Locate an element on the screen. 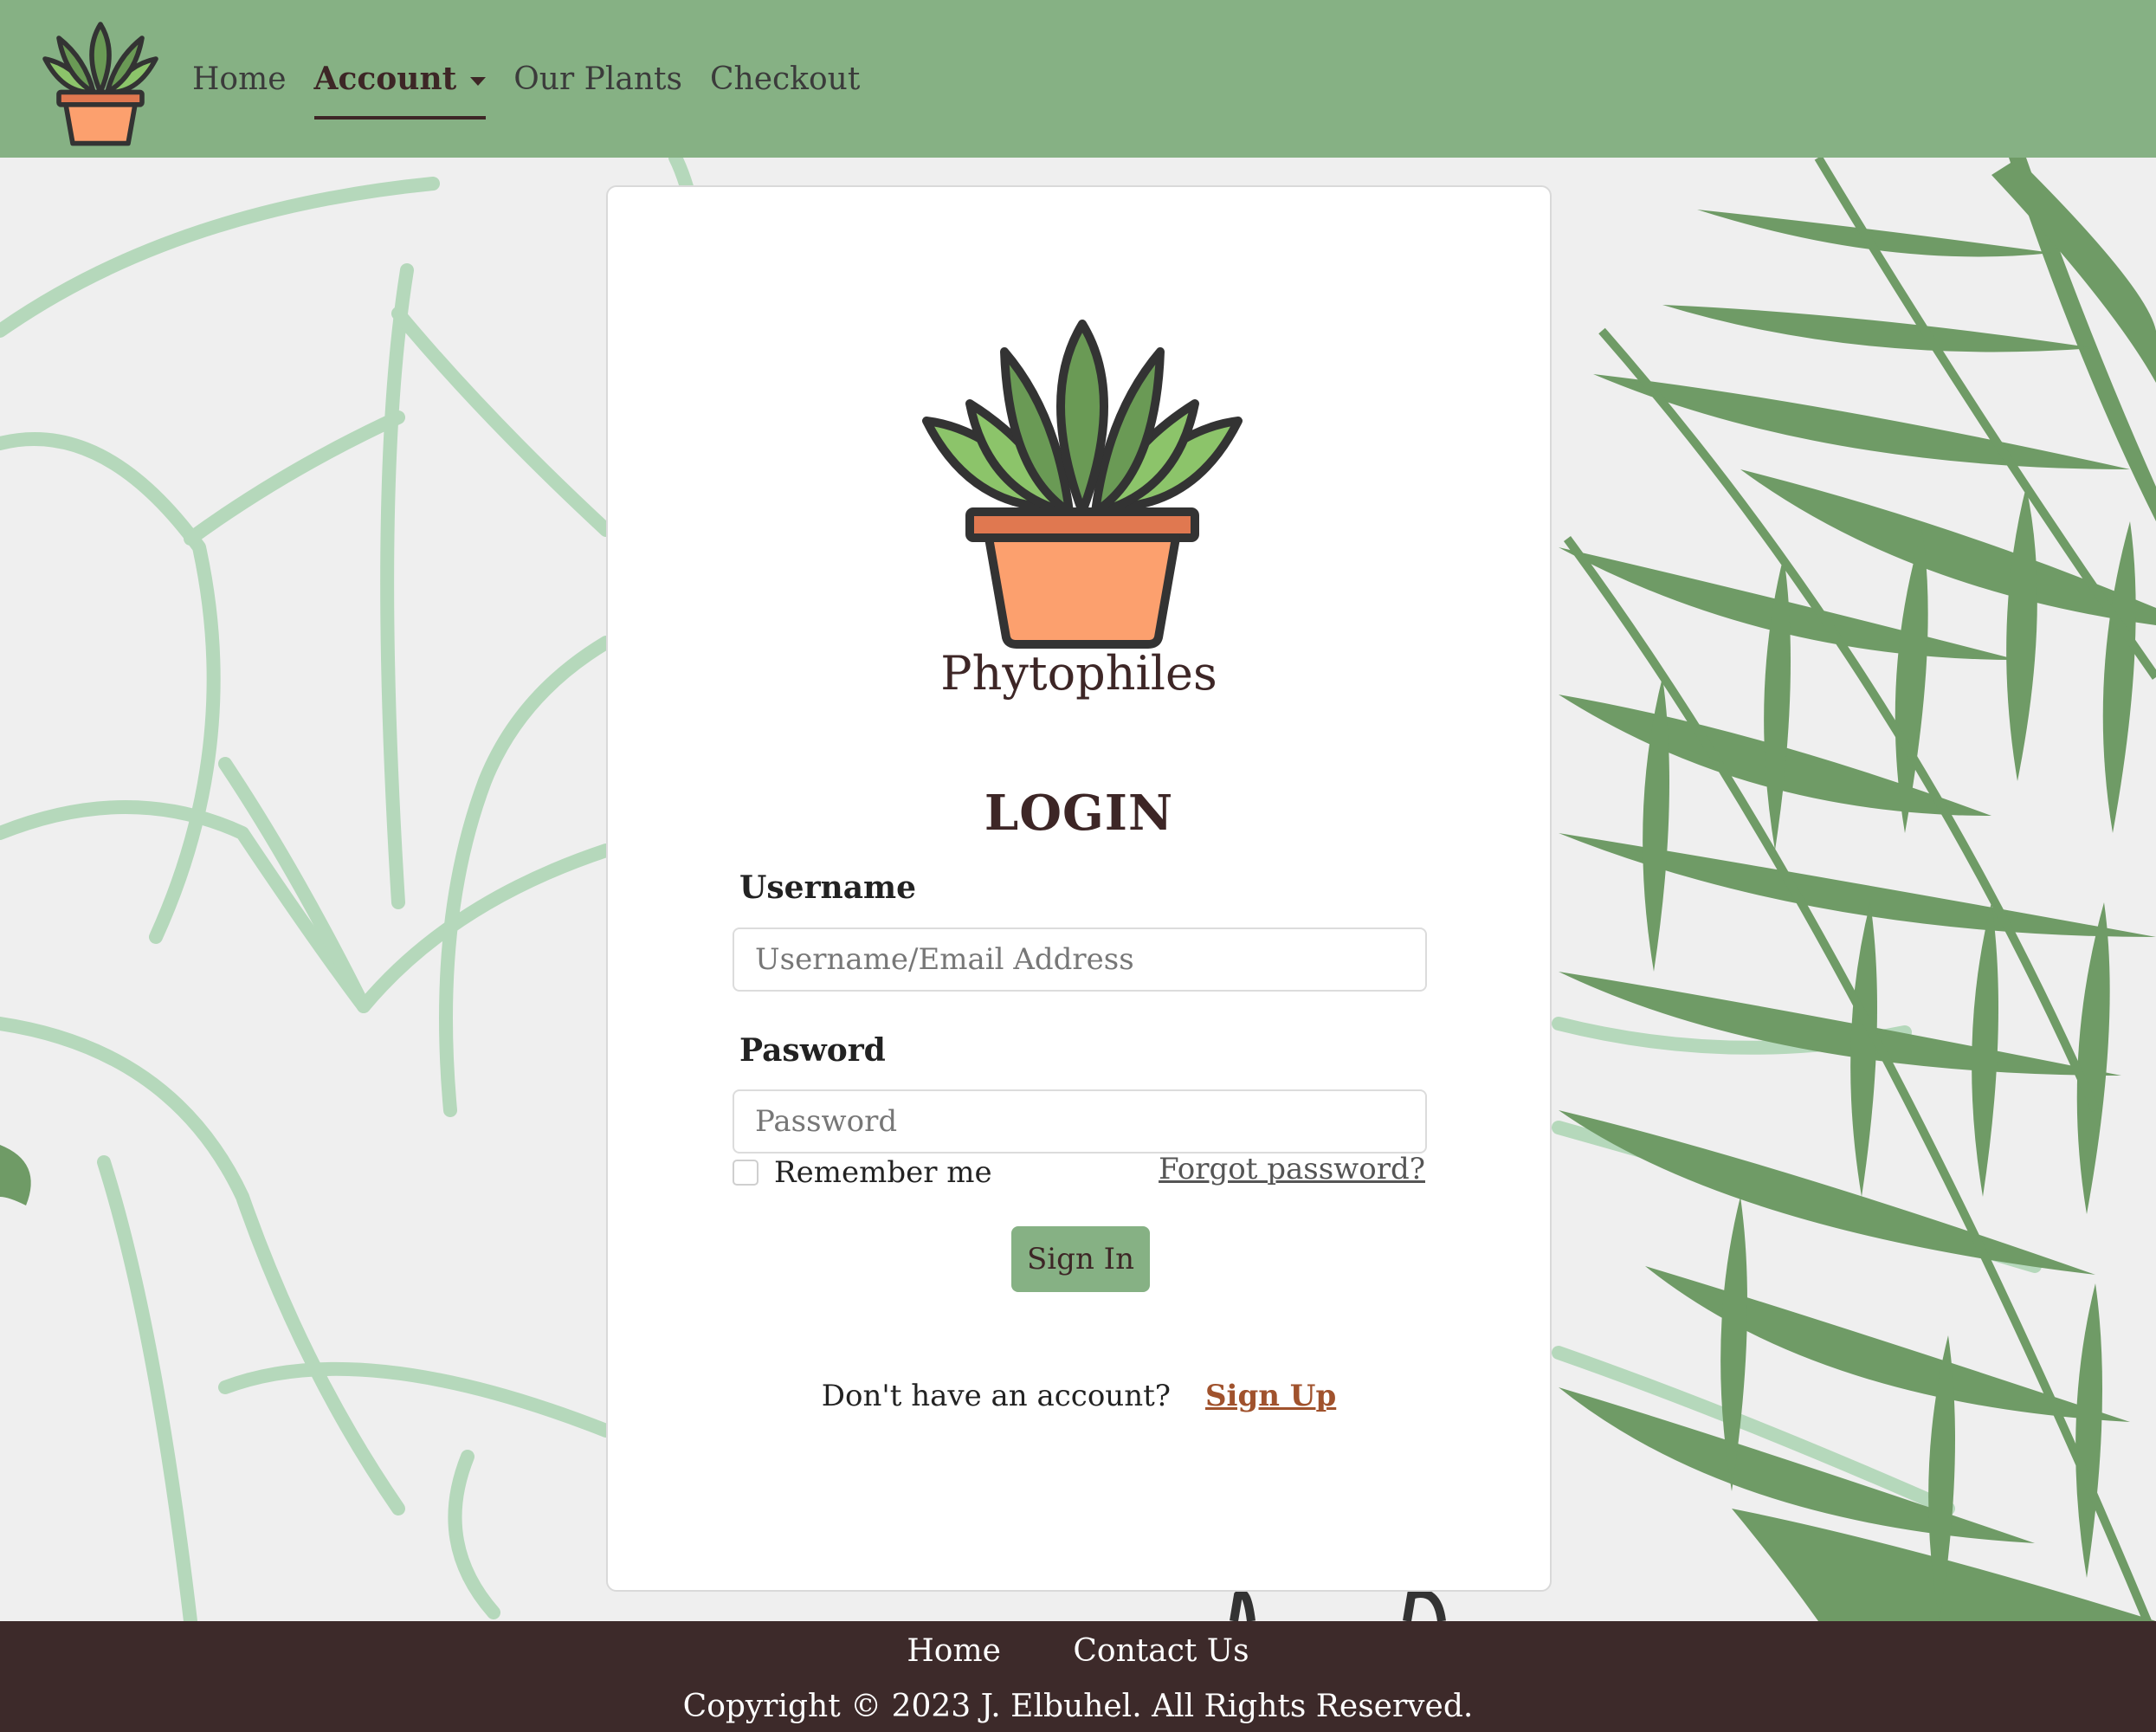 Image resolution: width=2156 pixels, height=1732 pixels. login-heading: LOGIN is located at coordinates (1079, 813).